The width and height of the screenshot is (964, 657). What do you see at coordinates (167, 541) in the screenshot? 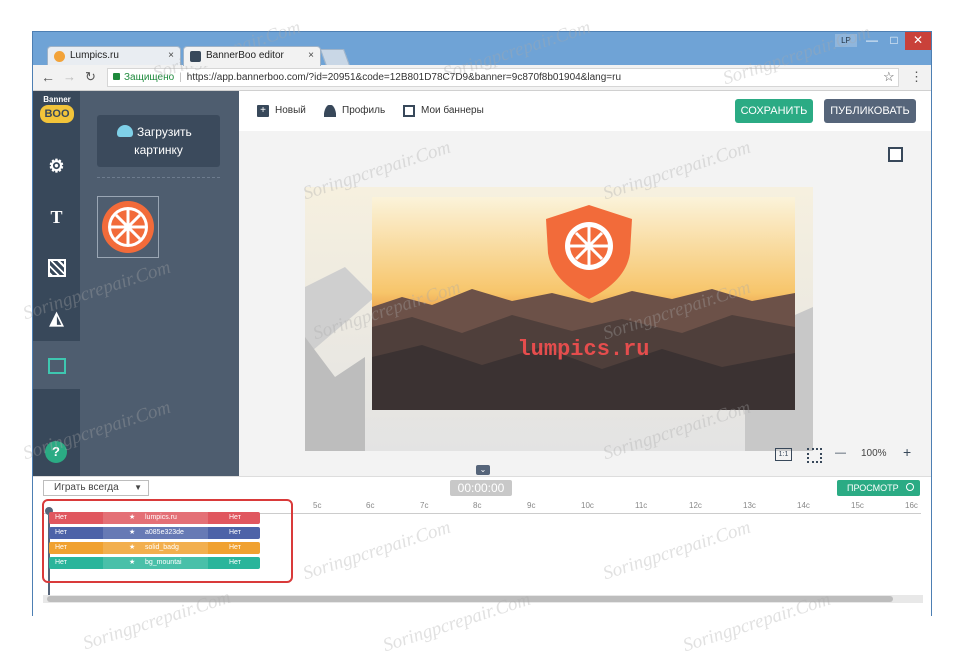
I see `annotation-highlight-box` at bounding box center [167, 541].